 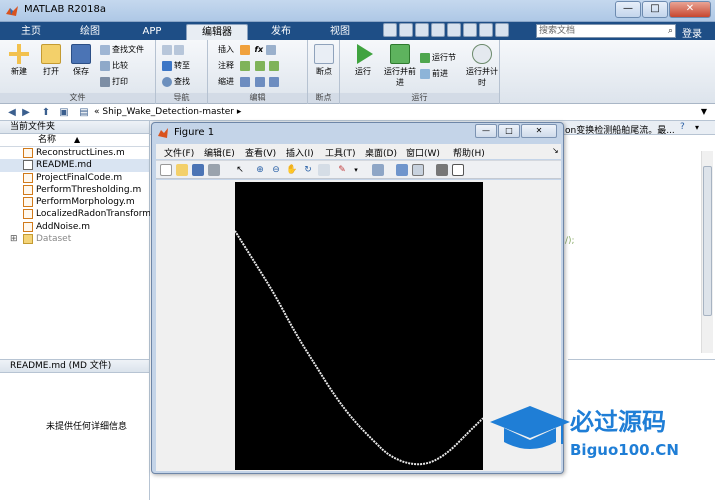 What do you see at coordinates (152, 32) in the screenshot?
I see `tab-apps: APP` at bounding box center [152, 32].